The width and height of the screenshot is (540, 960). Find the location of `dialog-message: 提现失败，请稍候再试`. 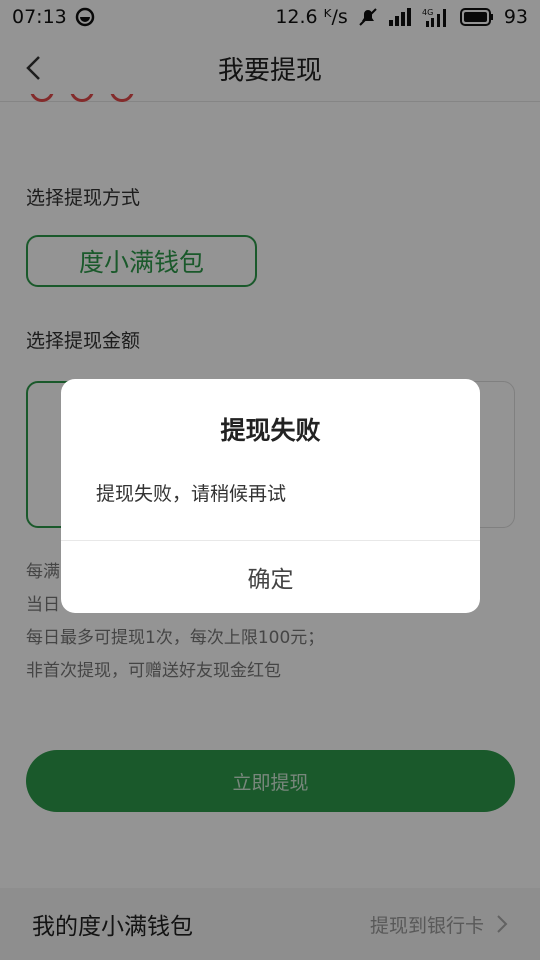

dialog-message: 提现失败，请稍候再试 is located at coordinates (191, 494).